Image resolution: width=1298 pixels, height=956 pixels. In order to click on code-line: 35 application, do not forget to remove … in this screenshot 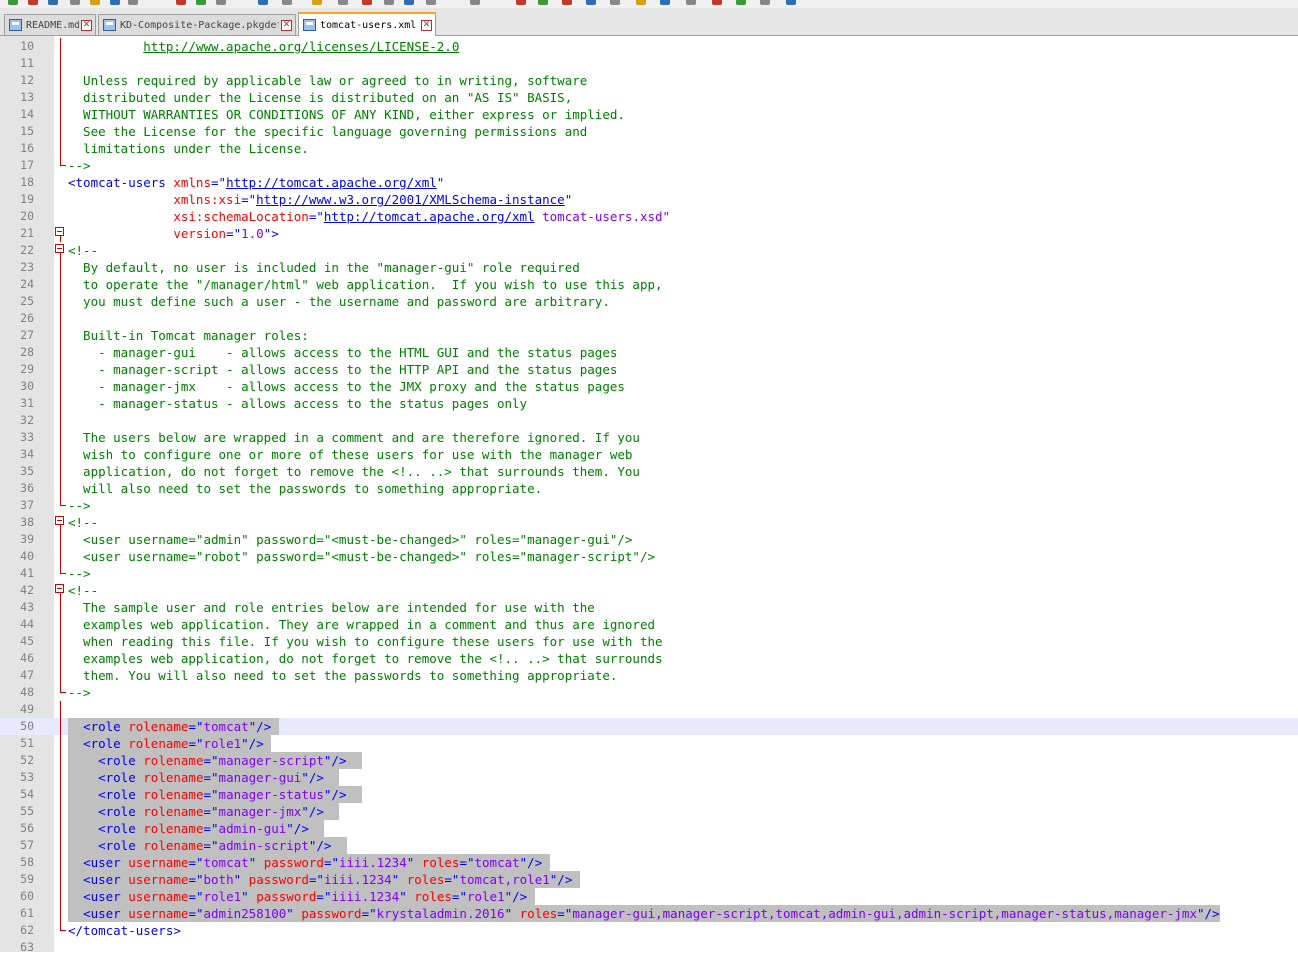, I will do `click(649, 471)`.